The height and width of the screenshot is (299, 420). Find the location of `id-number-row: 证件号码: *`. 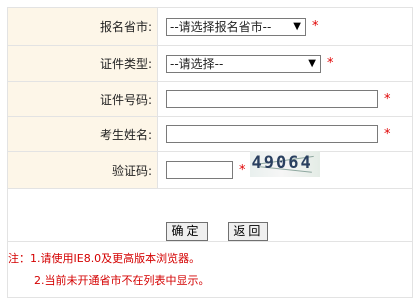

id-number-row: 证件号码: * is located at coordinates (210, 99).